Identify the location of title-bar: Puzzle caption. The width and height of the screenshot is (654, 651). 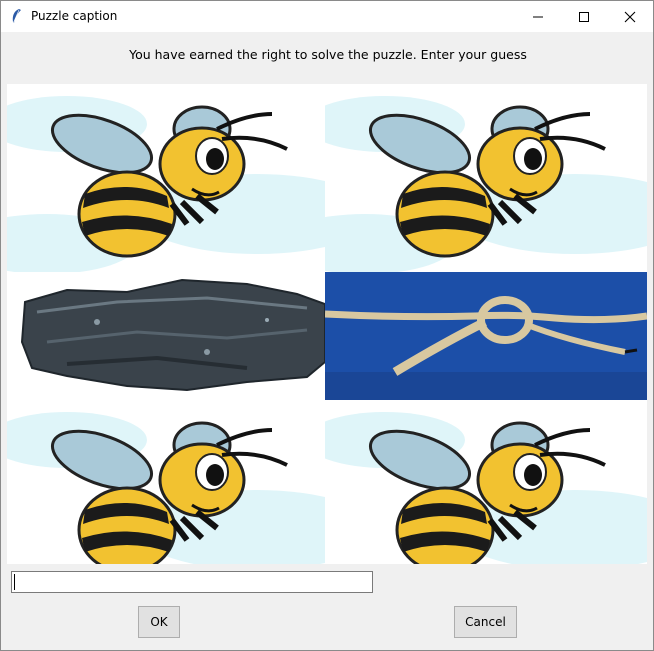
(327, 16).